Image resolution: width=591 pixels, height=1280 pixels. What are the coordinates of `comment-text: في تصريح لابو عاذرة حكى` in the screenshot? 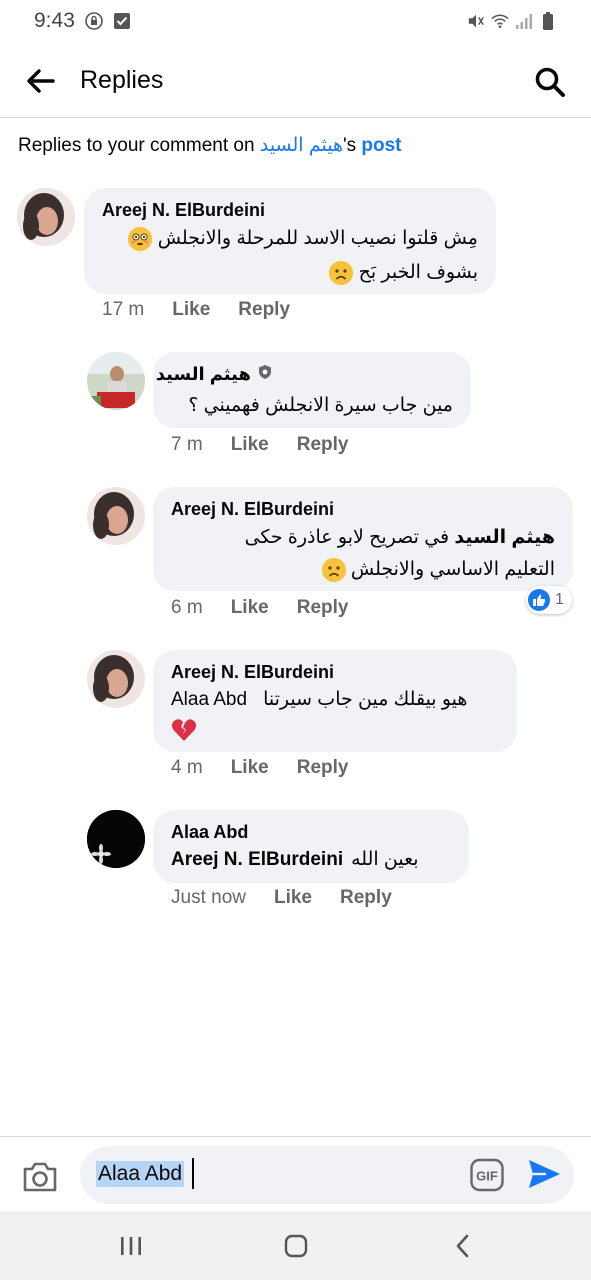 It's located at (347, 537).